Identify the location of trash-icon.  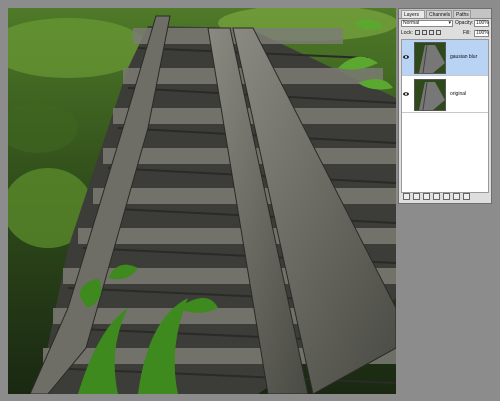
(466, 196).